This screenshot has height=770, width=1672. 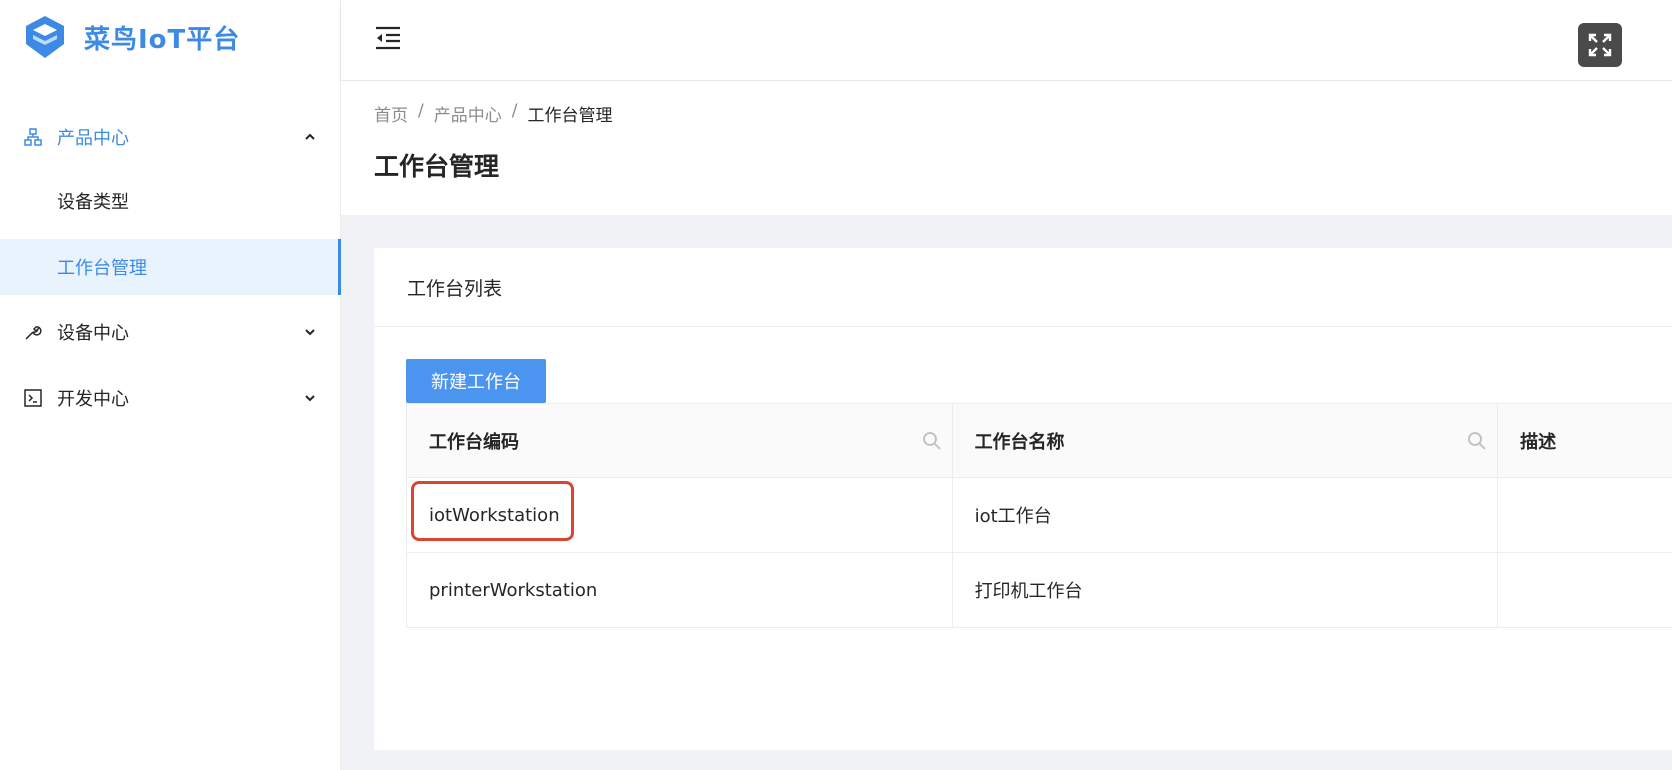 What do you see at coordinates (102, 268) in the screenshot?
I see `sidebar-item-label: 工作台管理` at bounding box center [102, 268].